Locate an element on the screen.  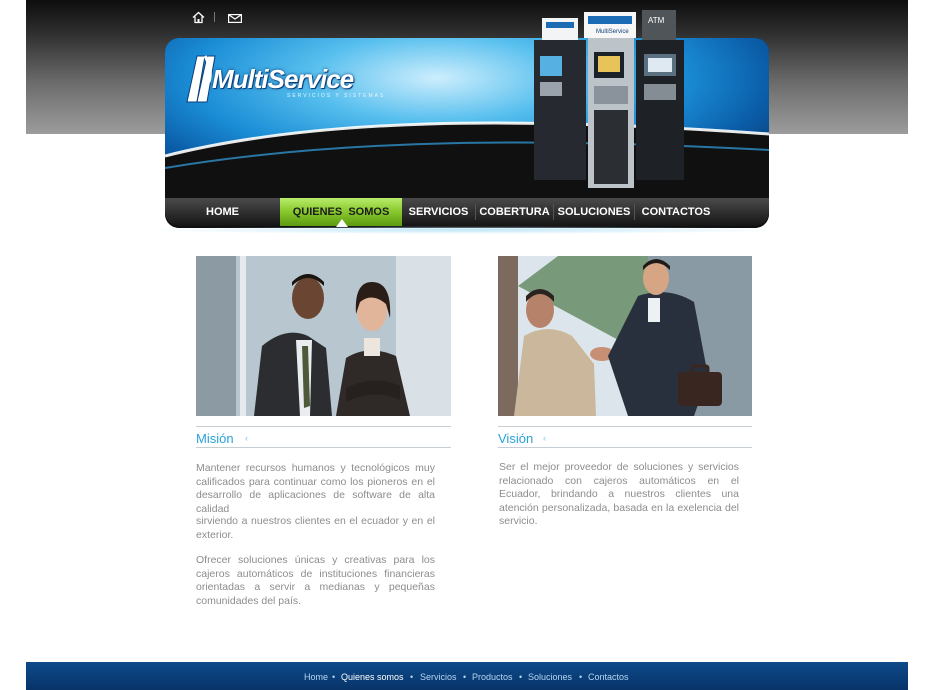
atm-sign-brand: MultiService is located at coordinates (612, 32).